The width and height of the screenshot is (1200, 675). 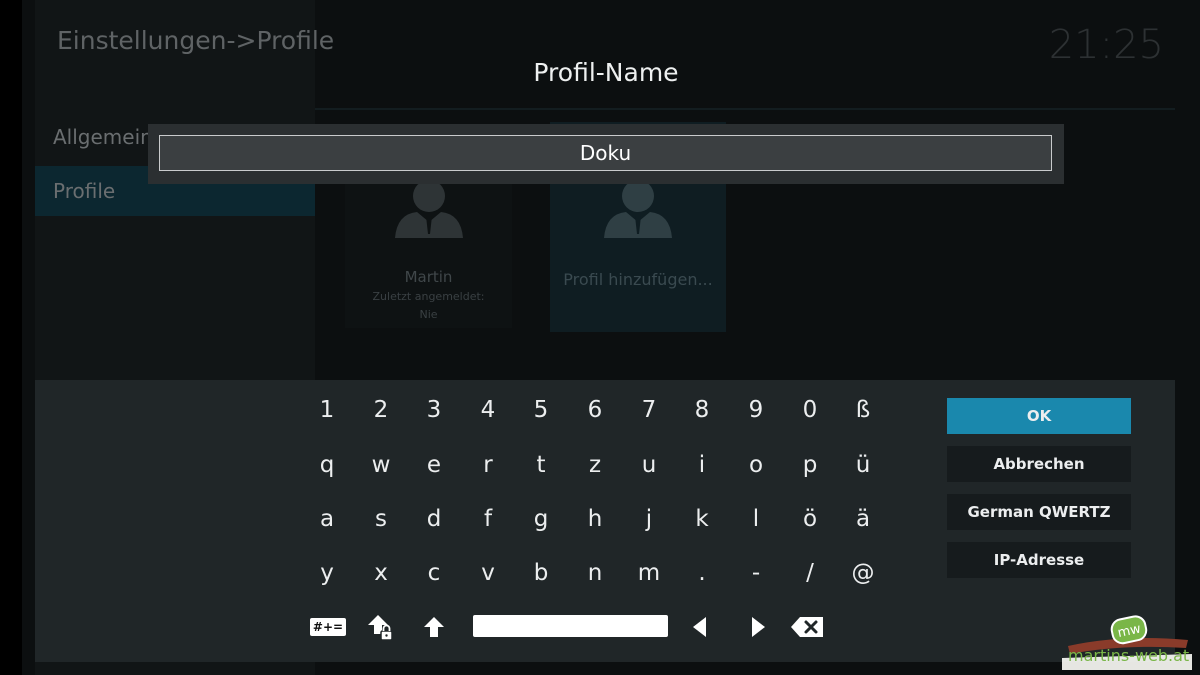 I want to click on key-0-10: ß, so click(x=863, y=410).